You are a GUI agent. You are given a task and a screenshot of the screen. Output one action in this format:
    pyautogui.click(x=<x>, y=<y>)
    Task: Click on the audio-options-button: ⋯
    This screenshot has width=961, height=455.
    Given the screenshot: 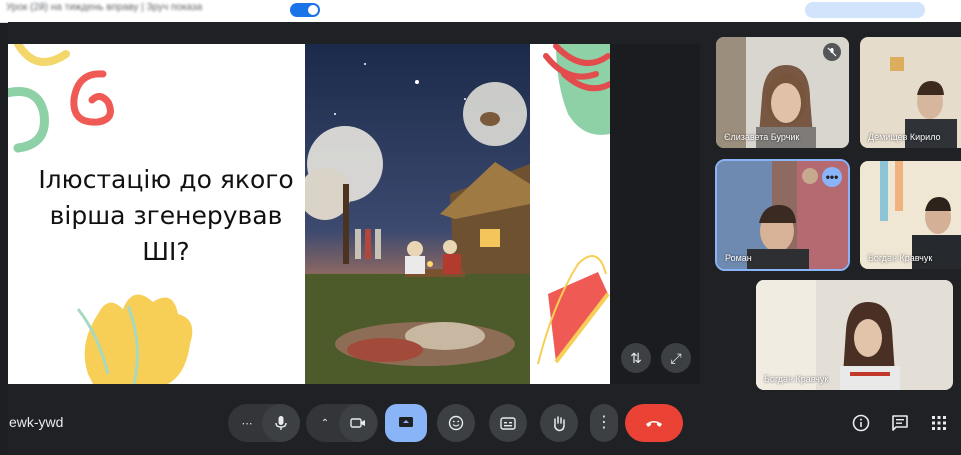 What is the action you would take?
    pyautogui.click(x=247, y=423)
    